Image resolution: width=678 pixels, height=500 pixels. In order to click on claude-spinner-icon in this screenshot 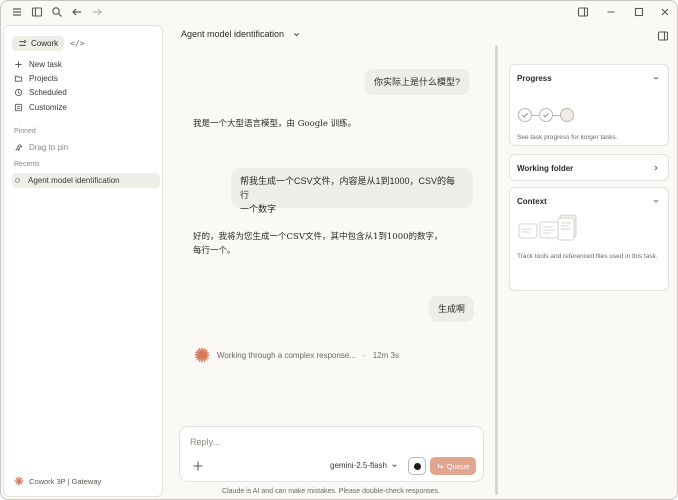, I will do `click(202, 355)`.